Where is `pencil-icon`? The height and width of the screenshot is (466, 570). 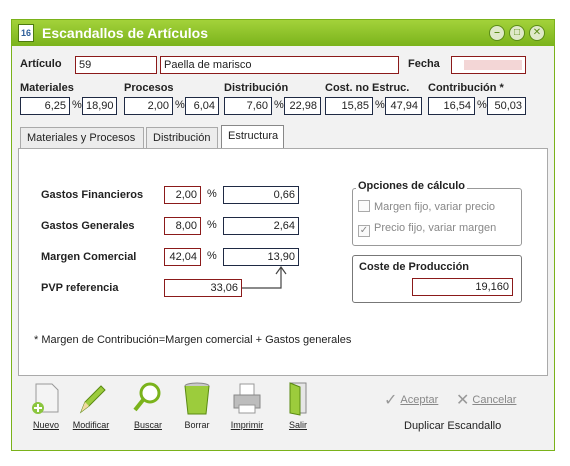 pencil-icon is located at coordinates (92, 399).